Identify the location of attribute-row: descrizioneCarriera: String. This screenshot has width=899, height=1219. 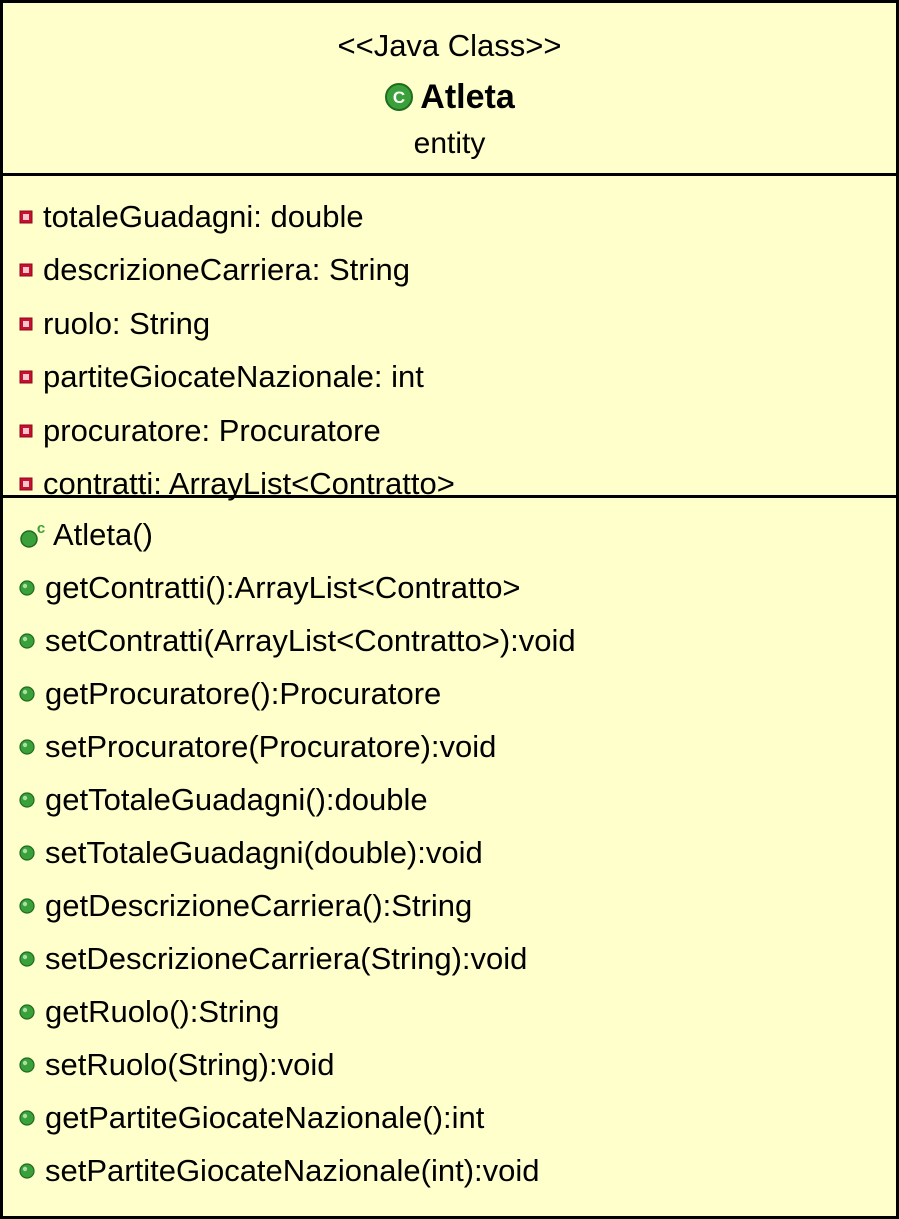
(457, 271).